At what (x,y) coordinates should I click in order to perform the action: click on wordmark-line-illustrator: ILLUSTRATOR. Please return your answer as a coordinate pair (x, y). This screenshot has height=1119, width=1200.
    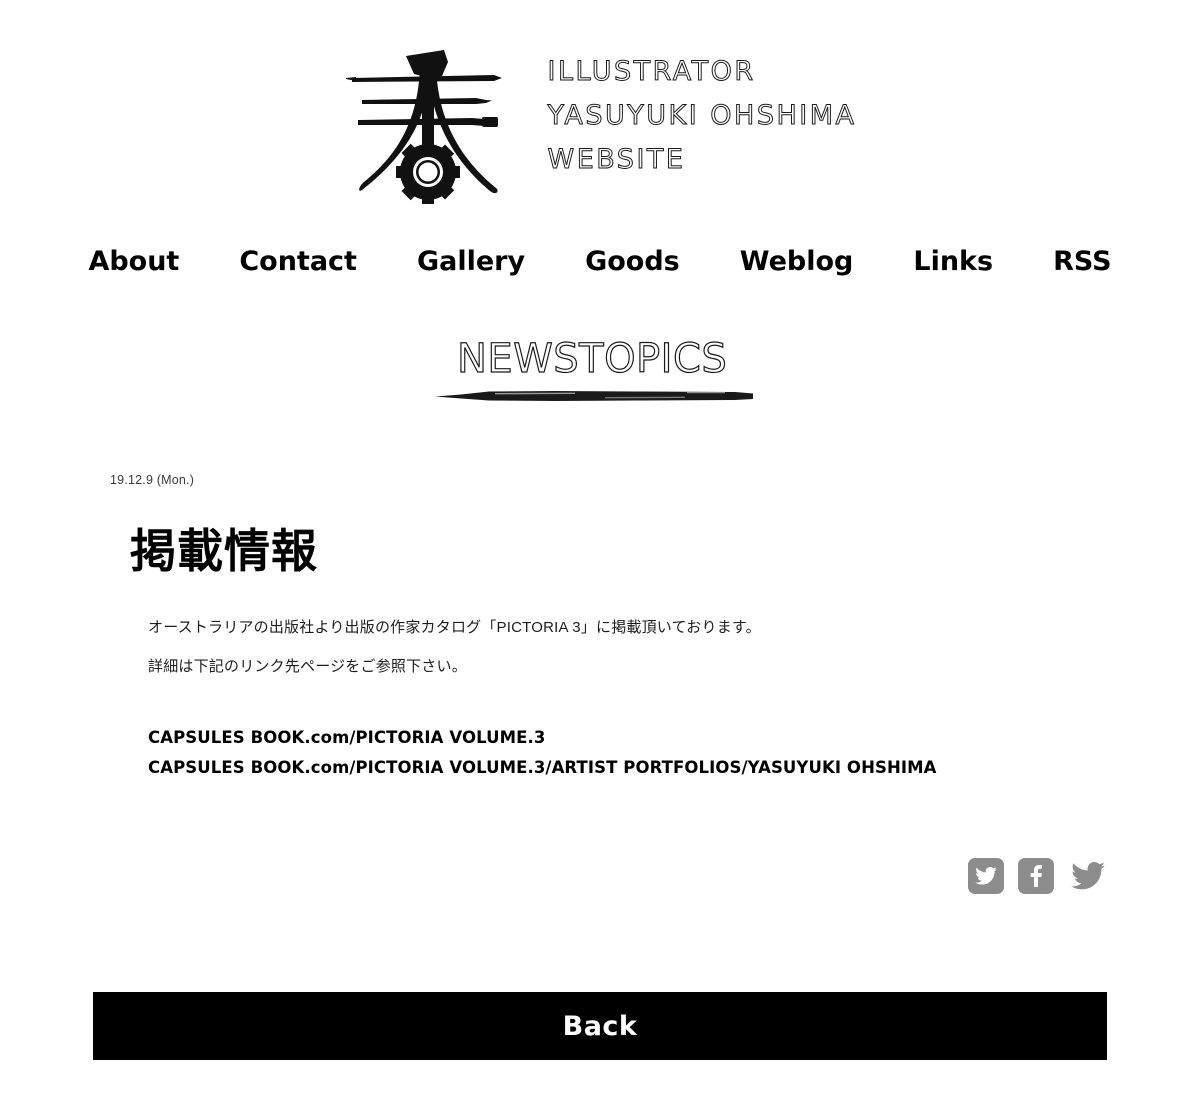
    Looking at the image, I should click on (651, 71).